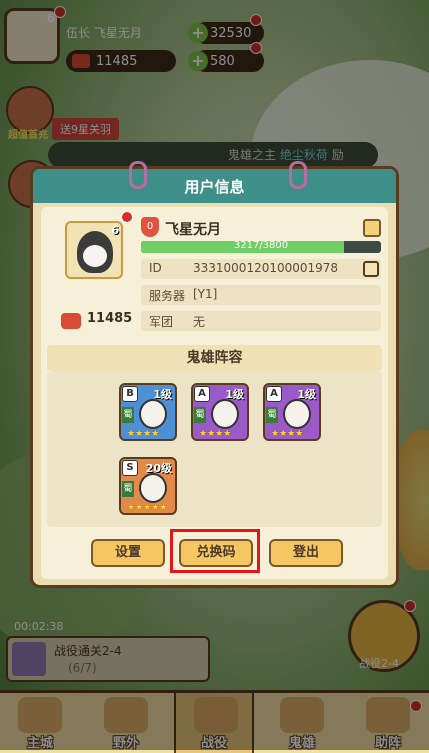 The width and height of the screenshot is (429, 753). I want to click on legion-label: 军团, so click(161, 322).